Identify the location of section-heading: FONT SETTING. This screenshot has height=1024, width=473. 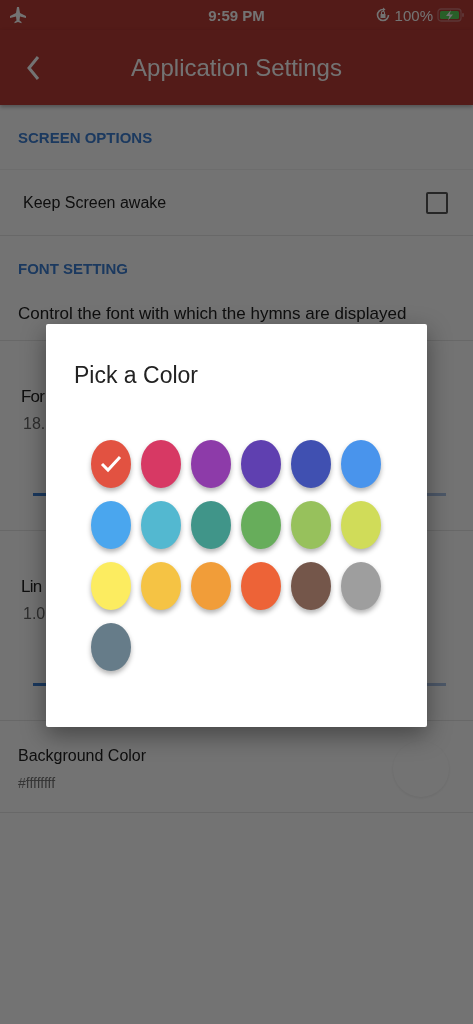
(73, 269).